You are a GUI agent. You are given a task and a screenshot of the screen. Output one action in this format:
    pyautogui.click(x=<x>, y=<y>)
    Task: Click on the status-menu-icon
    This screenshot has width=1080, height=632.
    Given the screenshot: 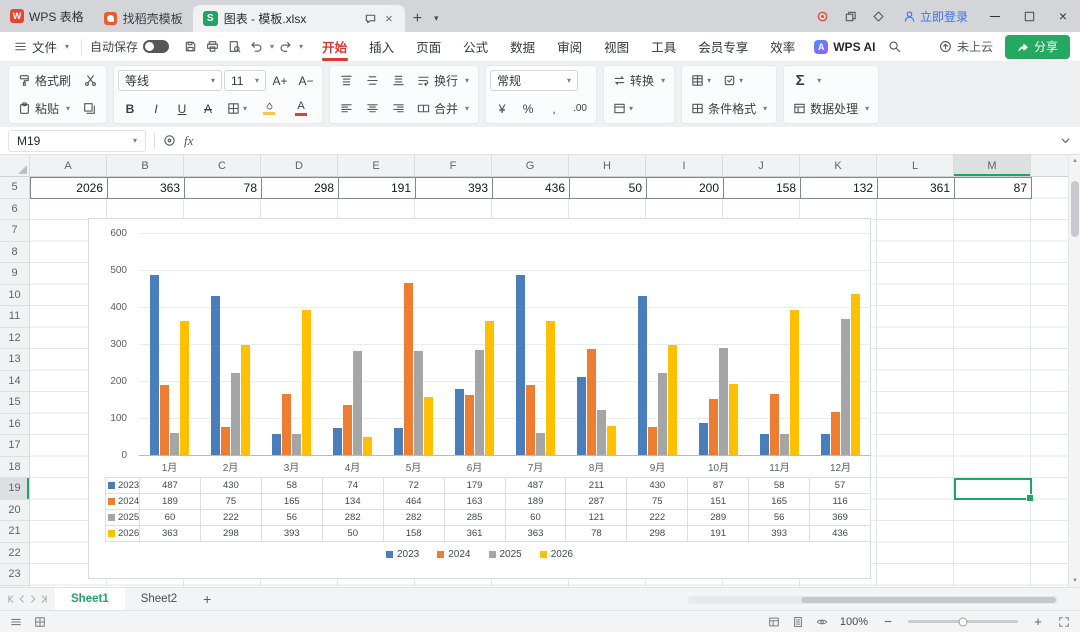 What is the action you would take?
    pyautogui.click(x=16, y=622)
    